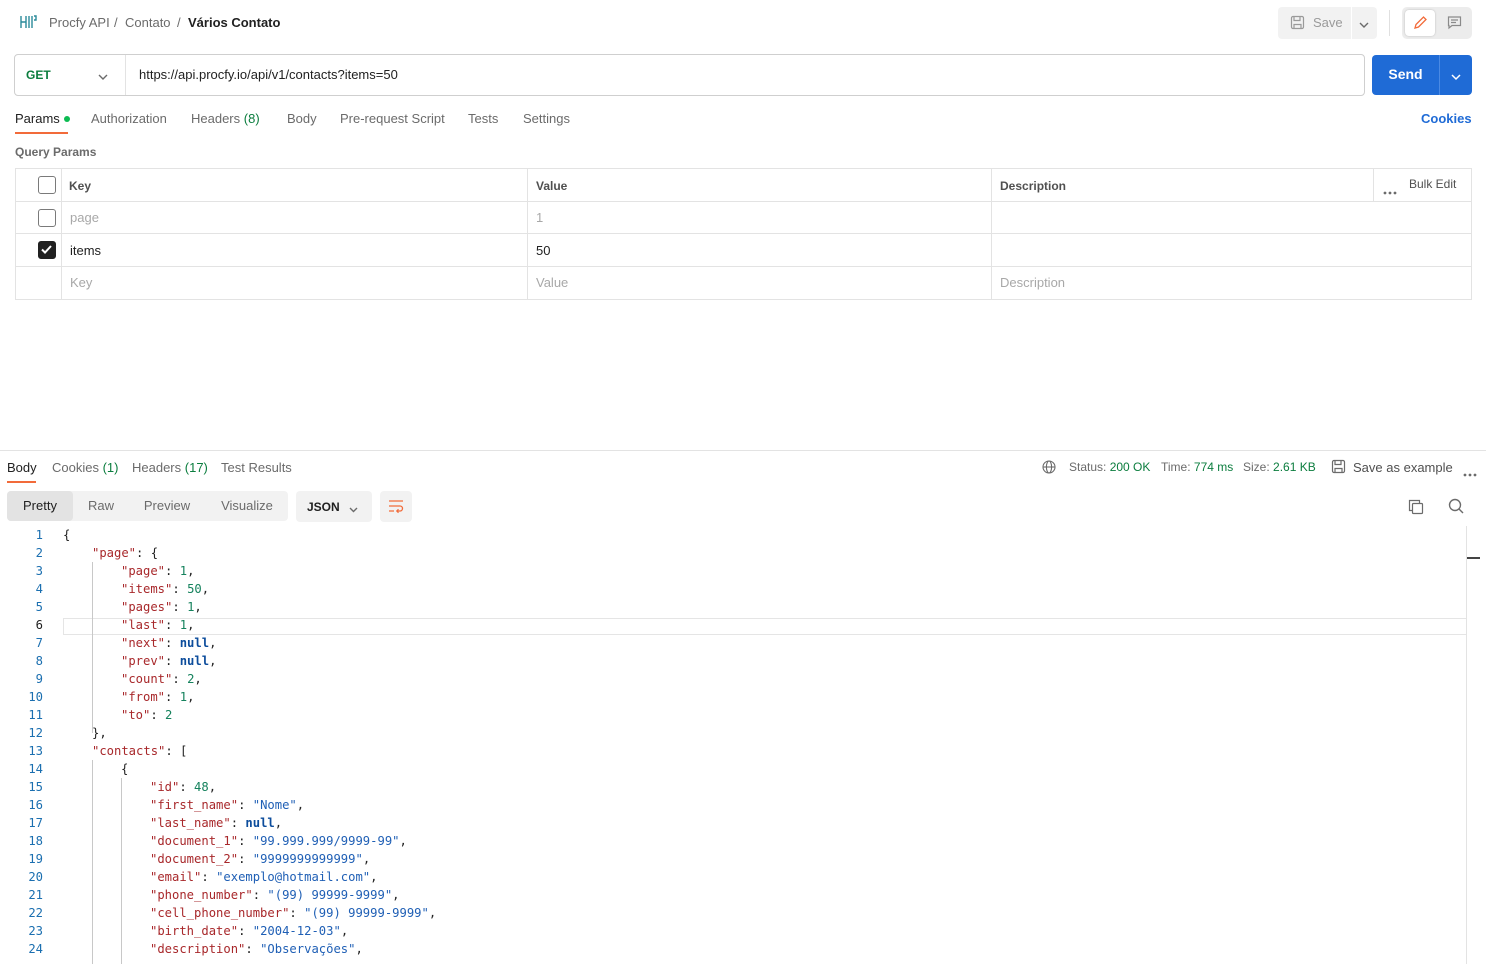  Describe the element at coordinates (1033, 186) in the screenshot. I see `column-header-description: Description` at that location.